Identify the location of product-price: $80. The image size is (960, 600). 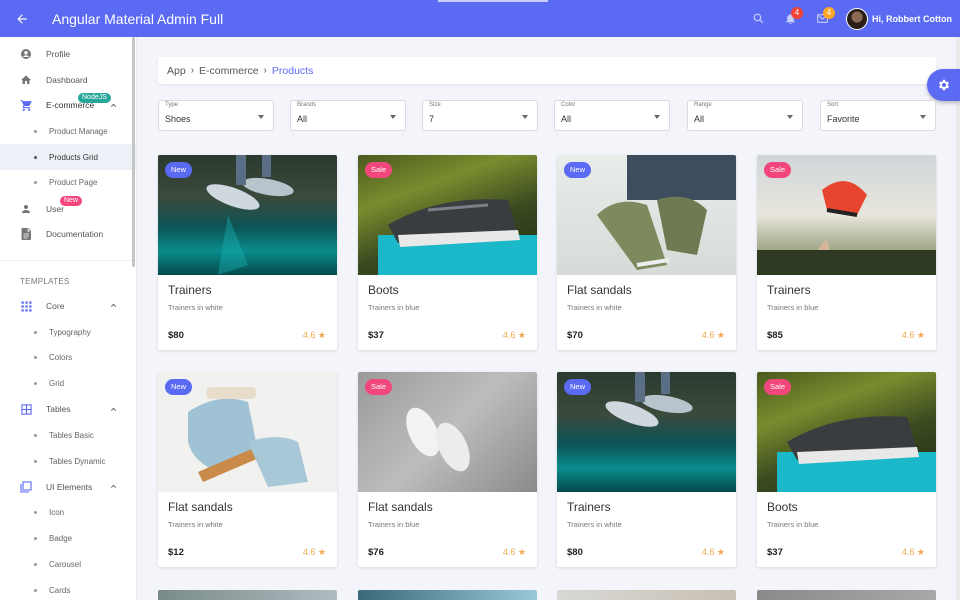
(575, 552).